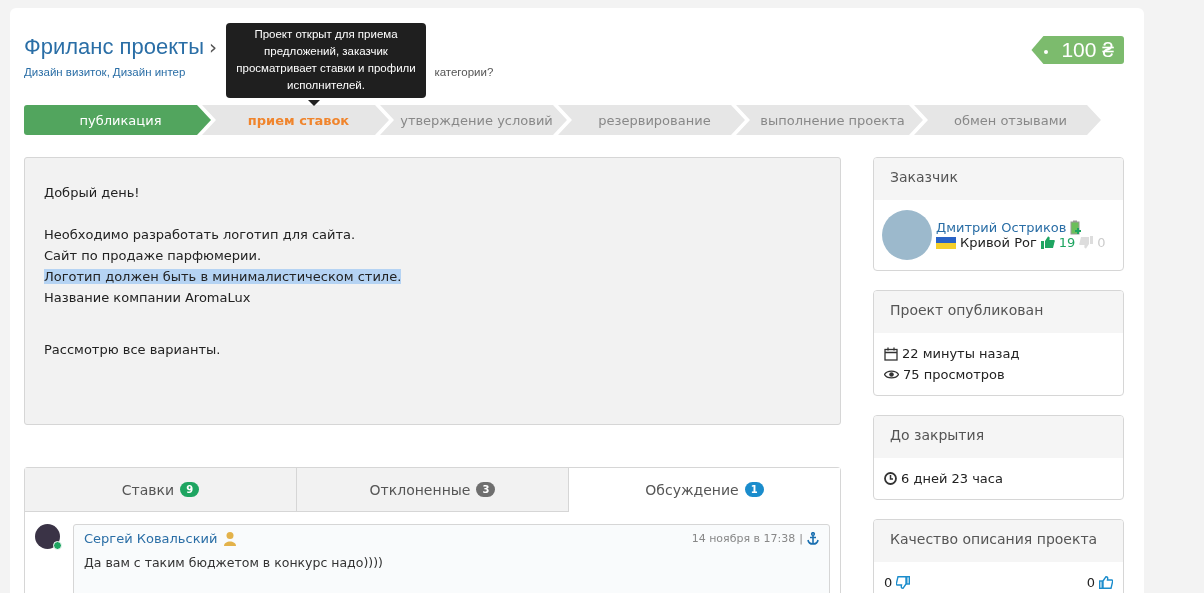 The image size is (1204, 593). What do you see at coordinates (132, 349) in the screenshot?
I see `description-text: Рассмотрю все варианты.` at bounding box center [132, 349].